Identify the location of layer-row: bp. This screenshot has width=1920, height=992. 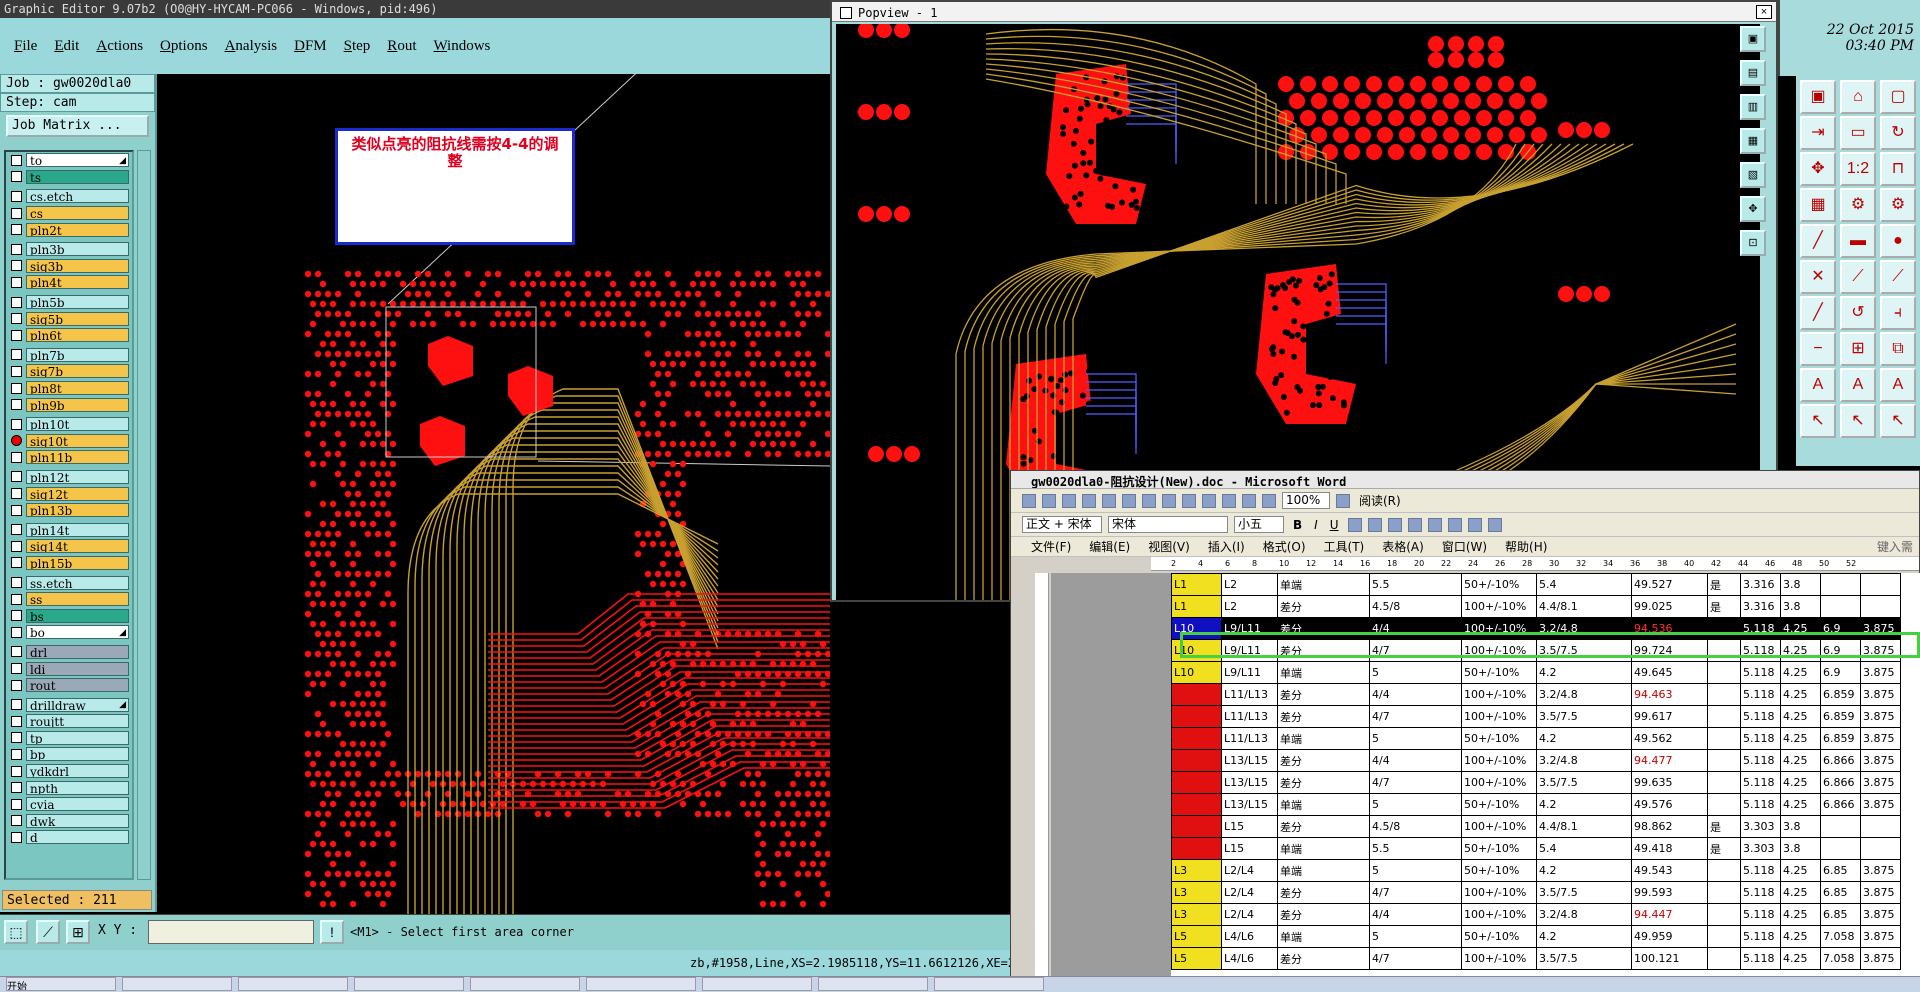
(69, 754).